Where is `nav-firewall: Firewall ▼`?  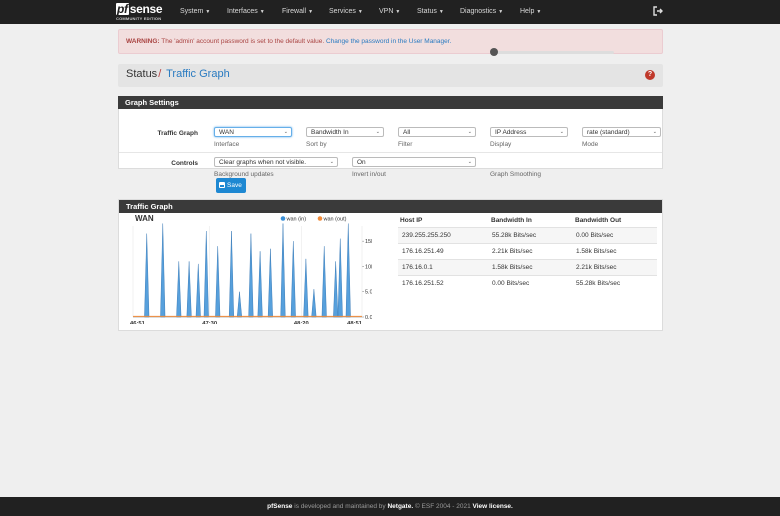
nav-firewall: Firewall ▼ is located at coordinates (297, 11).